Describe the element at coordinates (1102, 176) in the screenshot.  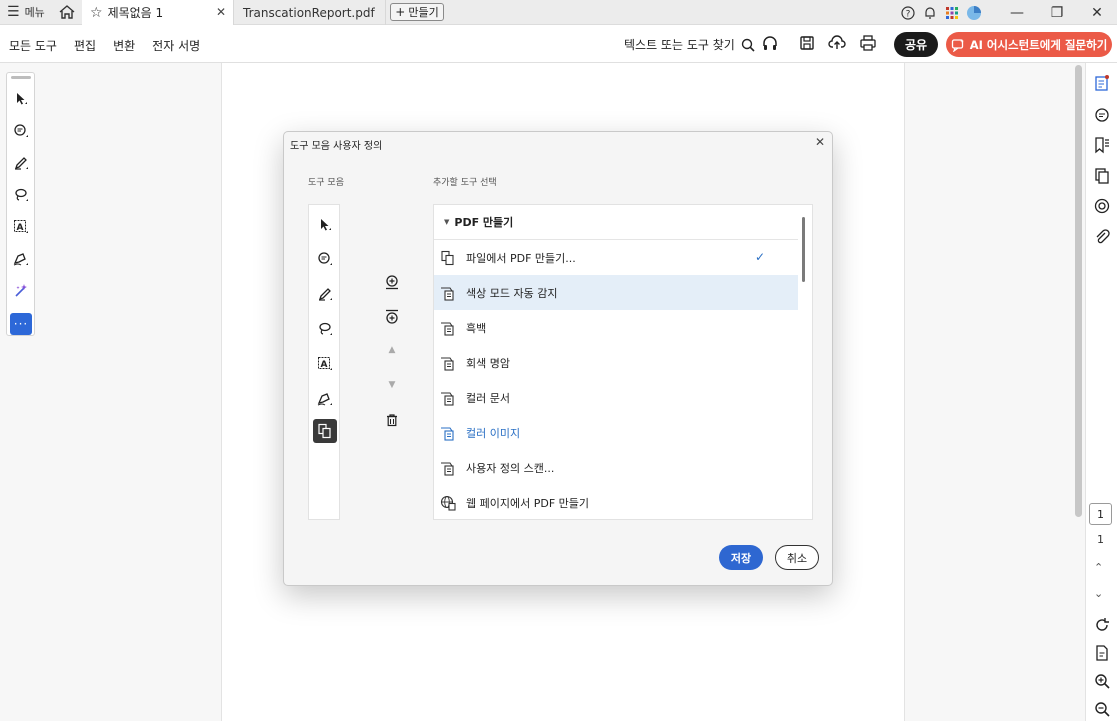
I see `pages-icon` at that location.